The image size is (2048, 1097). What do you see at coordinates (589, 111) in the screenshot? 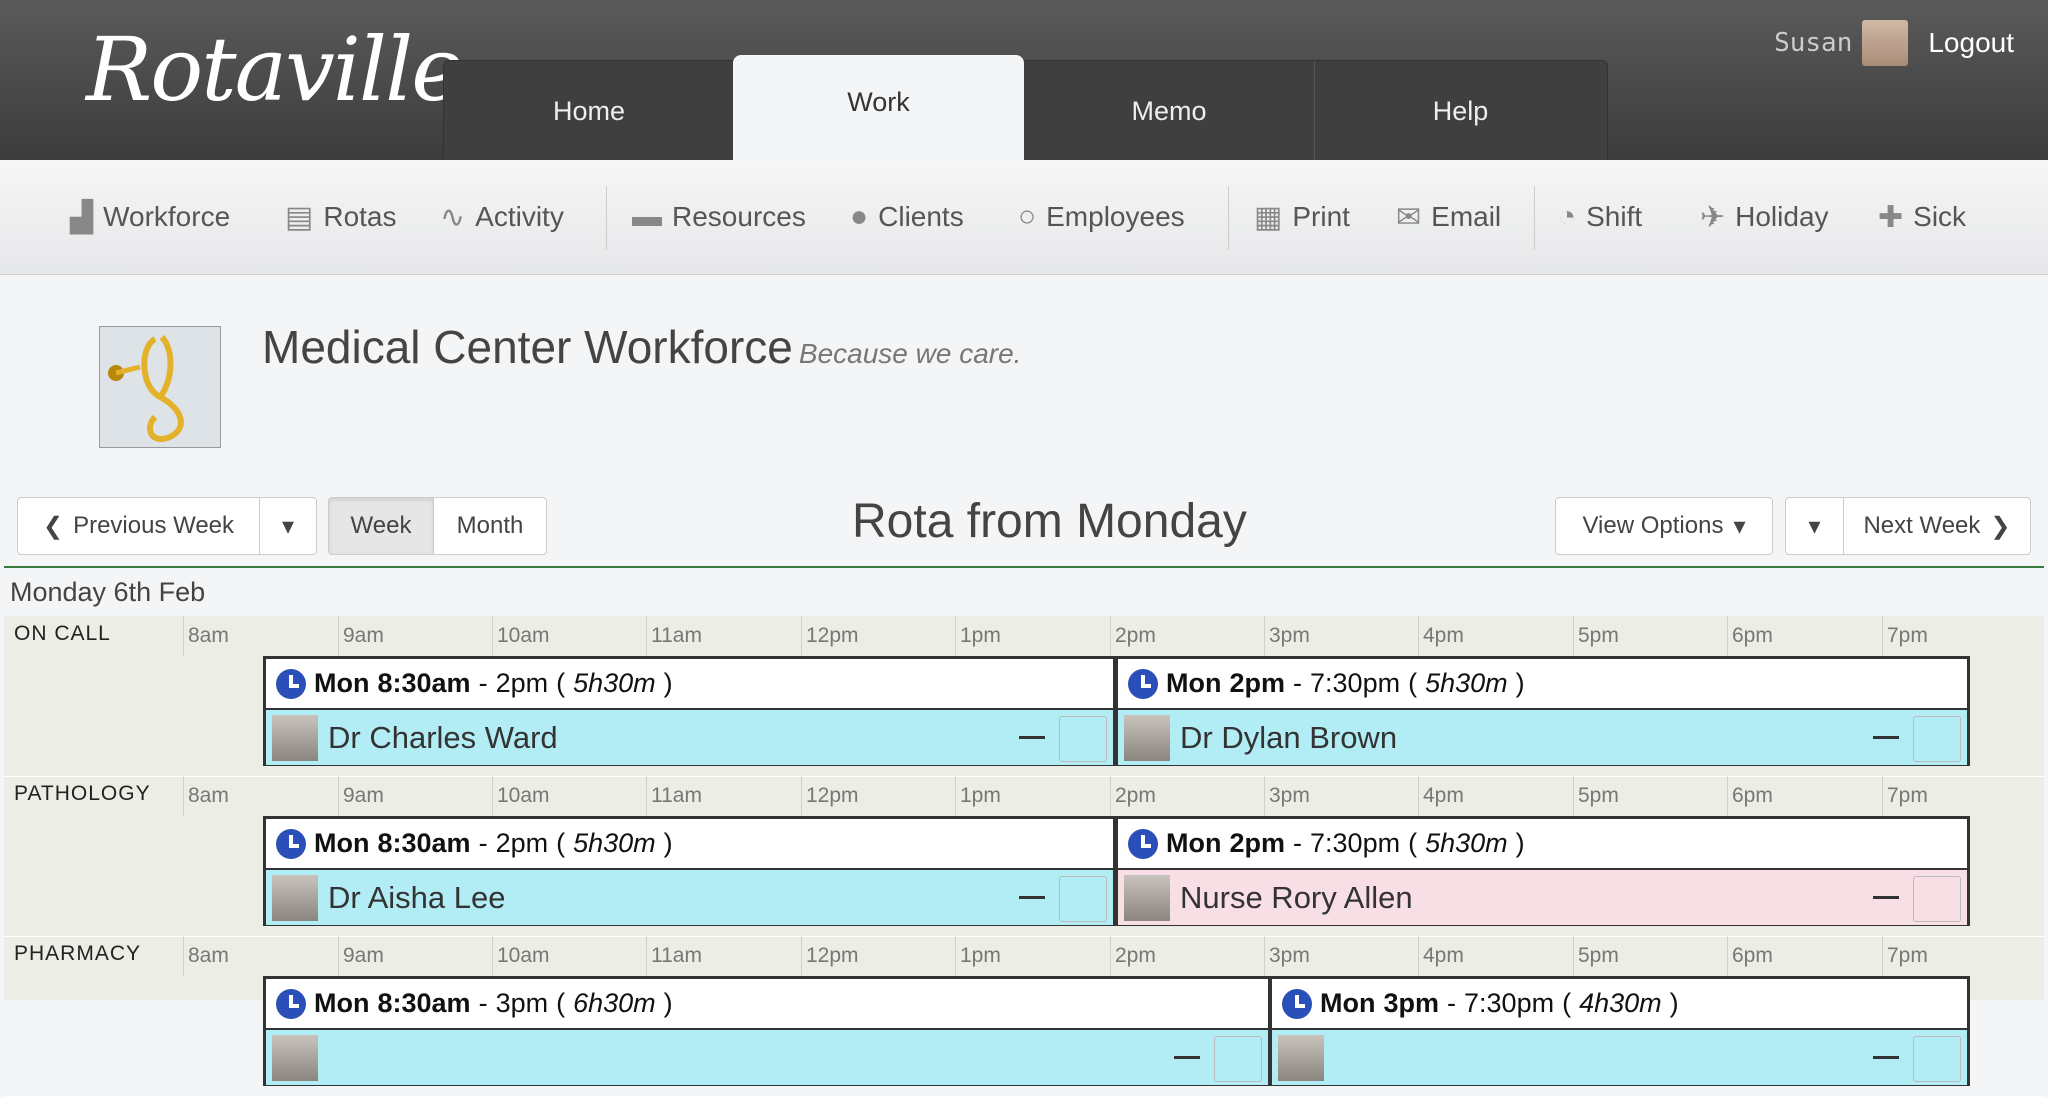
I see `tab-home: Home` at bounding box center [589, 111].